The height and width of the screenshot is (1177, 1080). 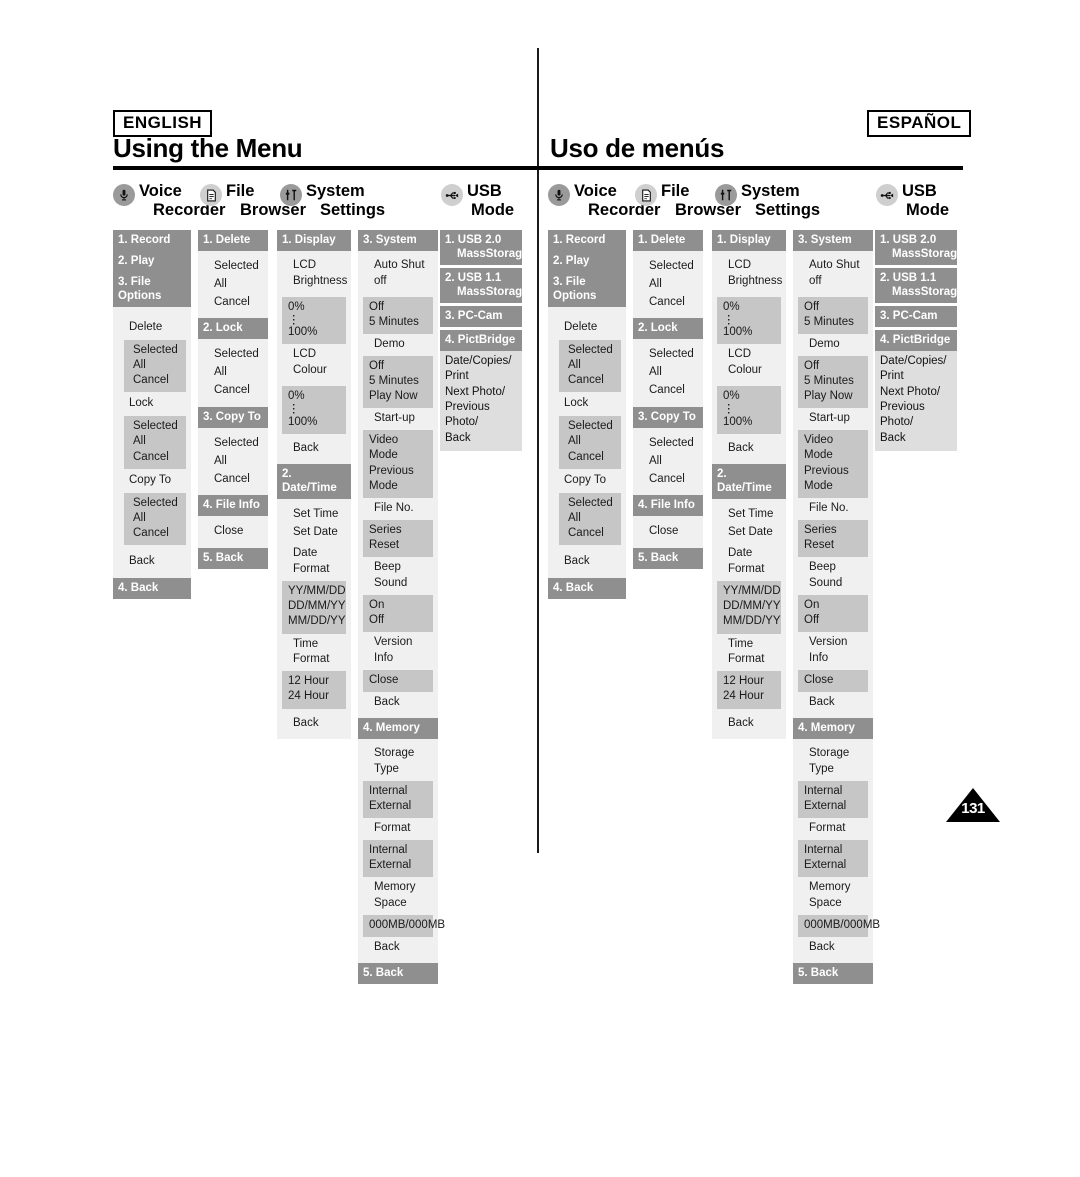 What do you see at coordinates (833, 241) in the screenshot?
I see `menu-header-system: 3. System` at bounding box center [833, 241].